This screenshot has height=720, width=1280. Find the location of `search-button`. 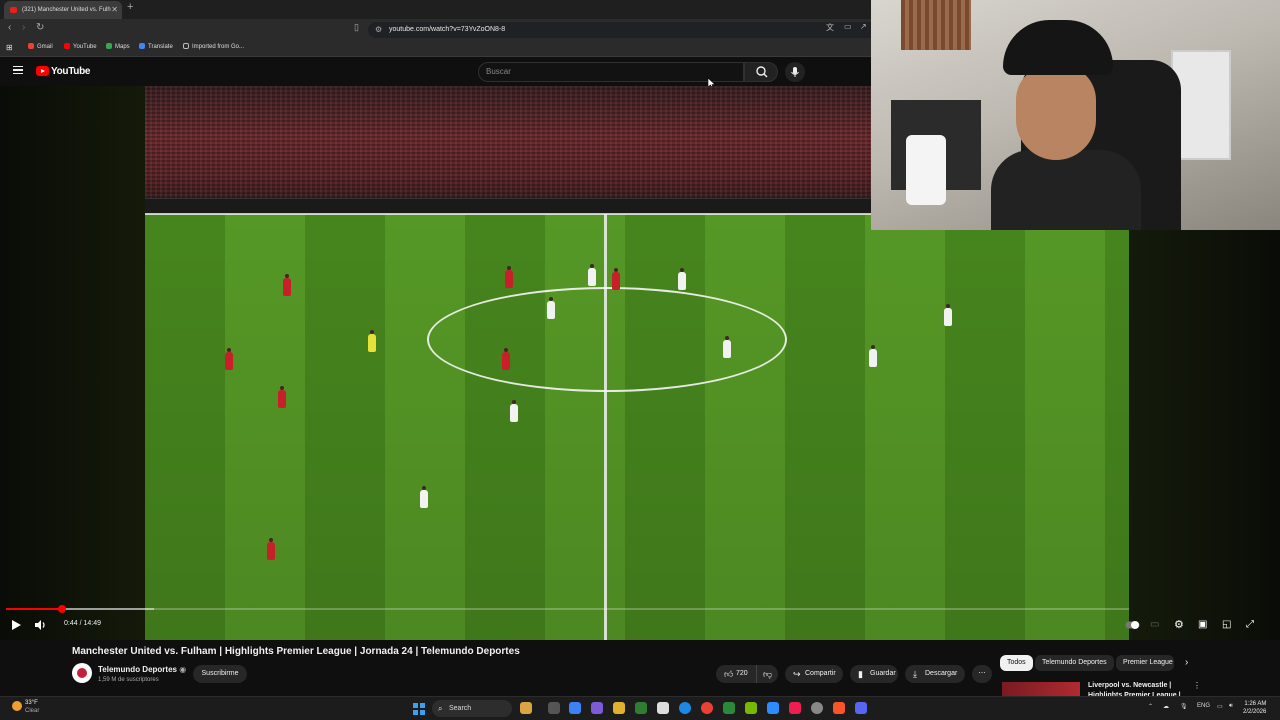

search-button is located at coordinates (761, 72).